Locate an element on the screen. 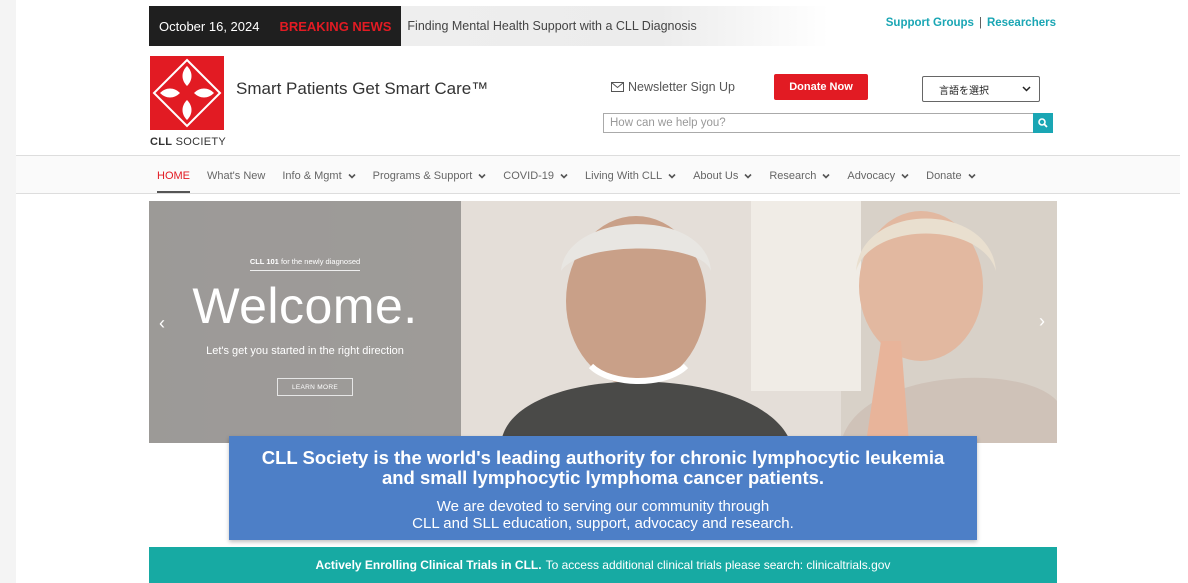 The image size is (1188, 583). nav-item-research: Research is located at coordinates (799, 176).